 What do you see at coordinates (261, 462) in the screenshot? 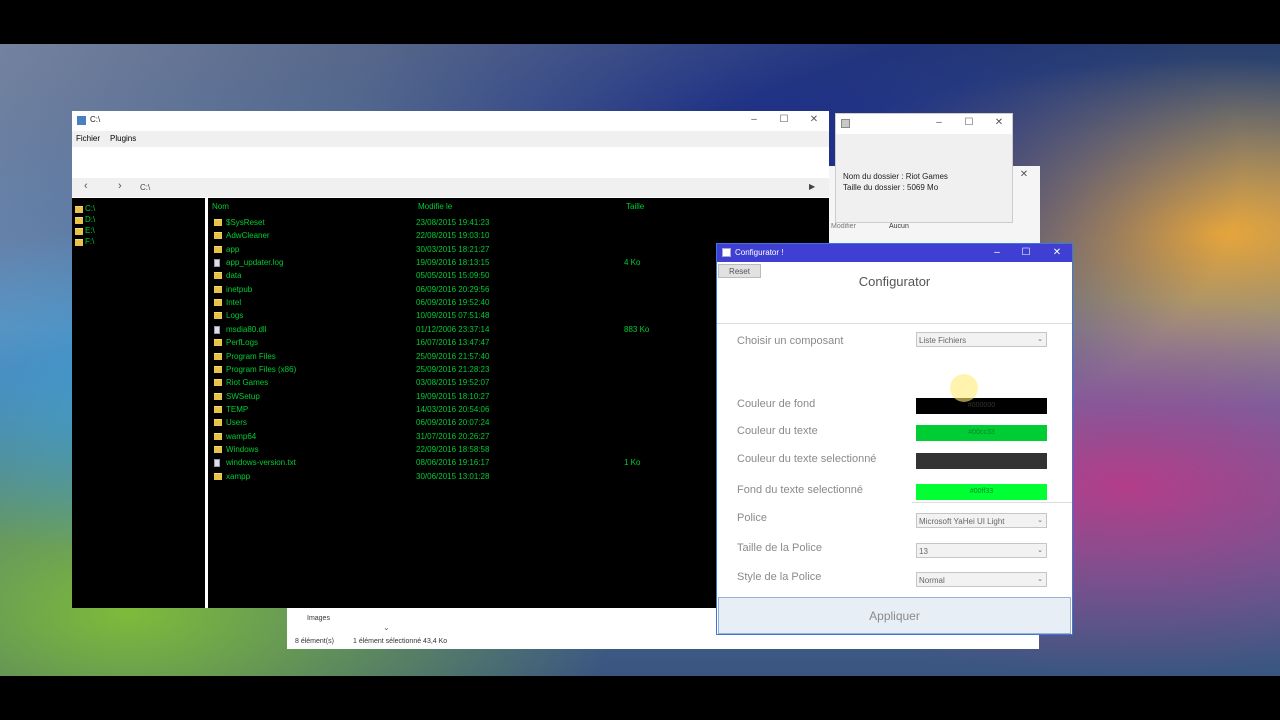
I see `row-name: windows-version.txt` at bounding box center [261, 462].